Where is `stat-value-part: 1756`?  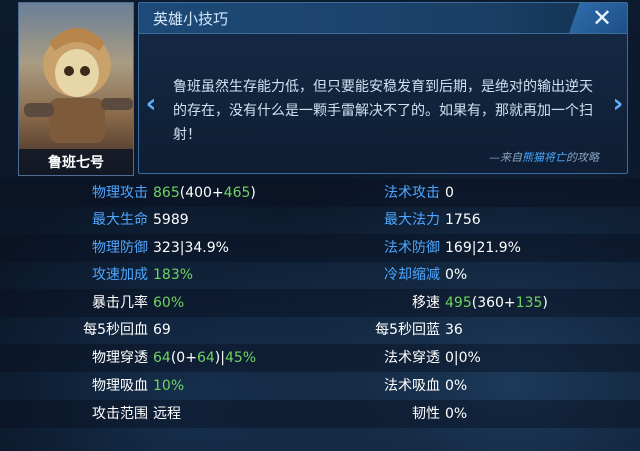
stat-value-part: 1756 is located at coordinates (463, 220).